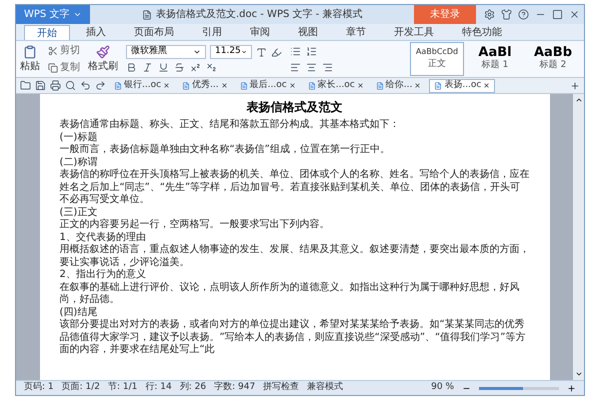 The width and height of the screenshot is (600, 400). I want to click on paragraph: (二)称谓, so click(79, 162).